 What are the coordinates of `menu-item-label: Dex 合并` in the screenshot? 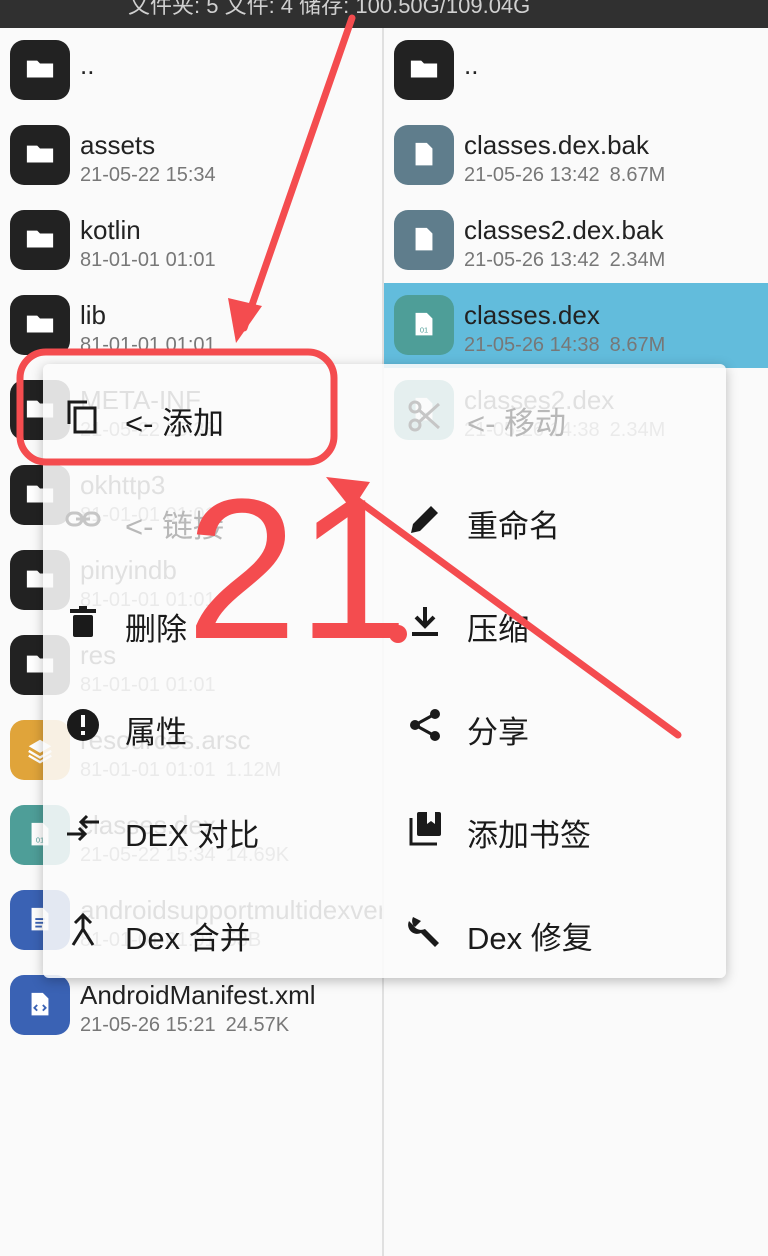 It's located at (188, 938).